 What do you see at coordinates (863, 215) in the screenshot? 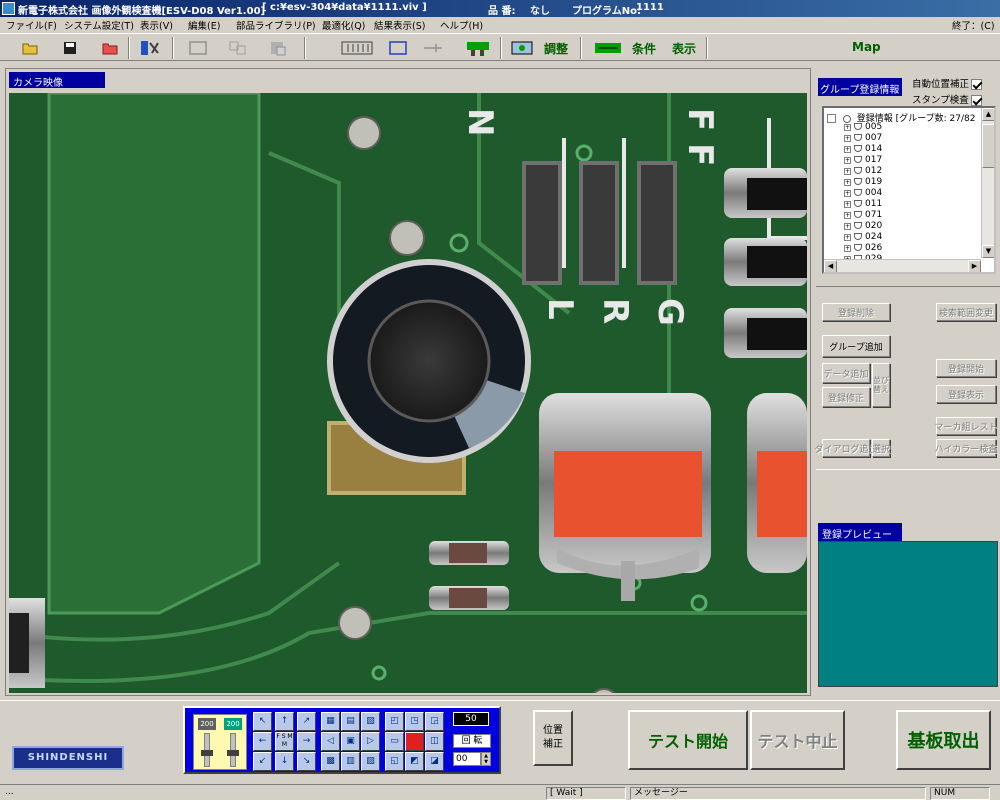
I see `tree-item: +071` at bounding box center [863, 215].